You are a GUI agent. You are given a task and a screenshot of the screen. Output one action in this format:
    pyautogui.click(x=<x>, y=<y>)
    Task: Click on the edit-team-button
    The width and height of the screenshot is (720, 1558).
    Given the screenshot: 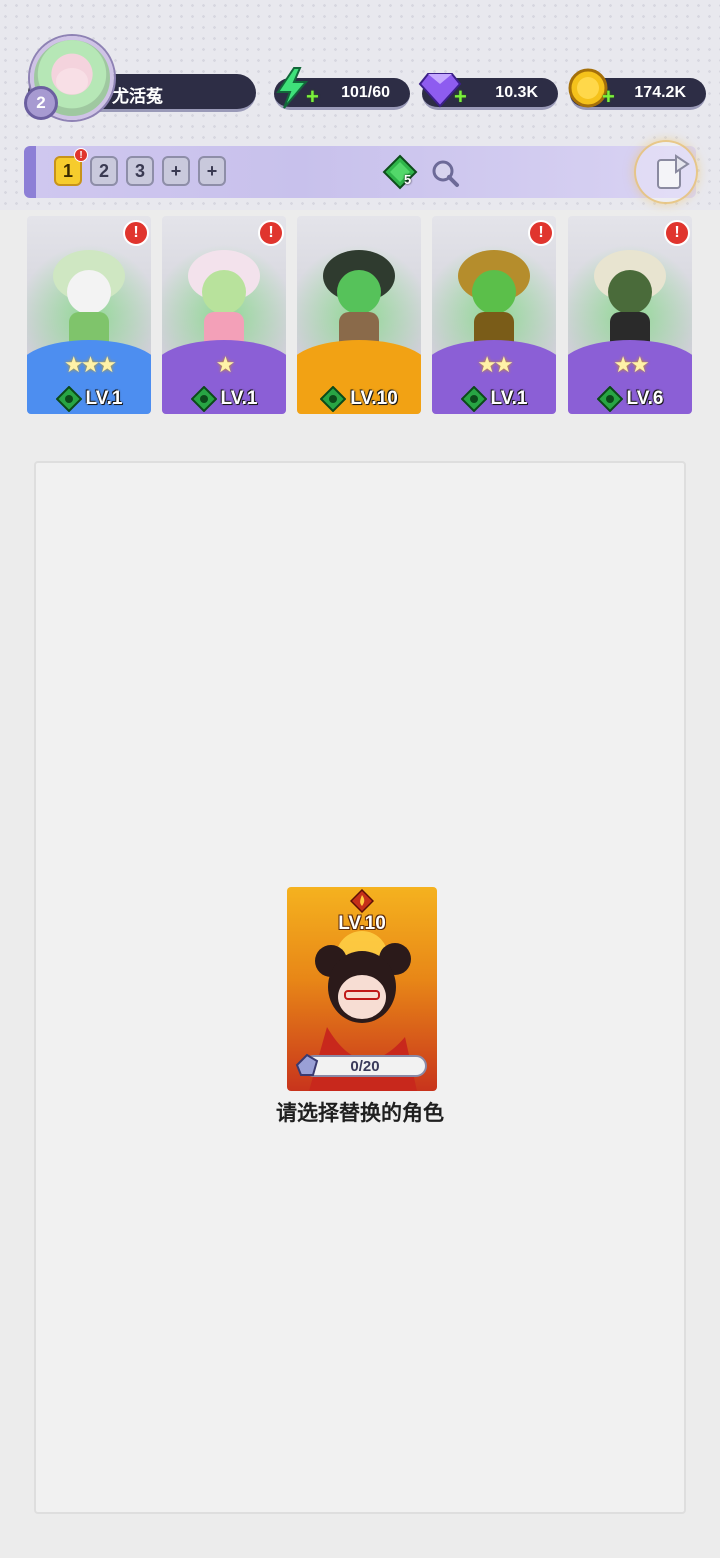 What is the action you would take?
    pyautogui.click(x=666, y=172)
    